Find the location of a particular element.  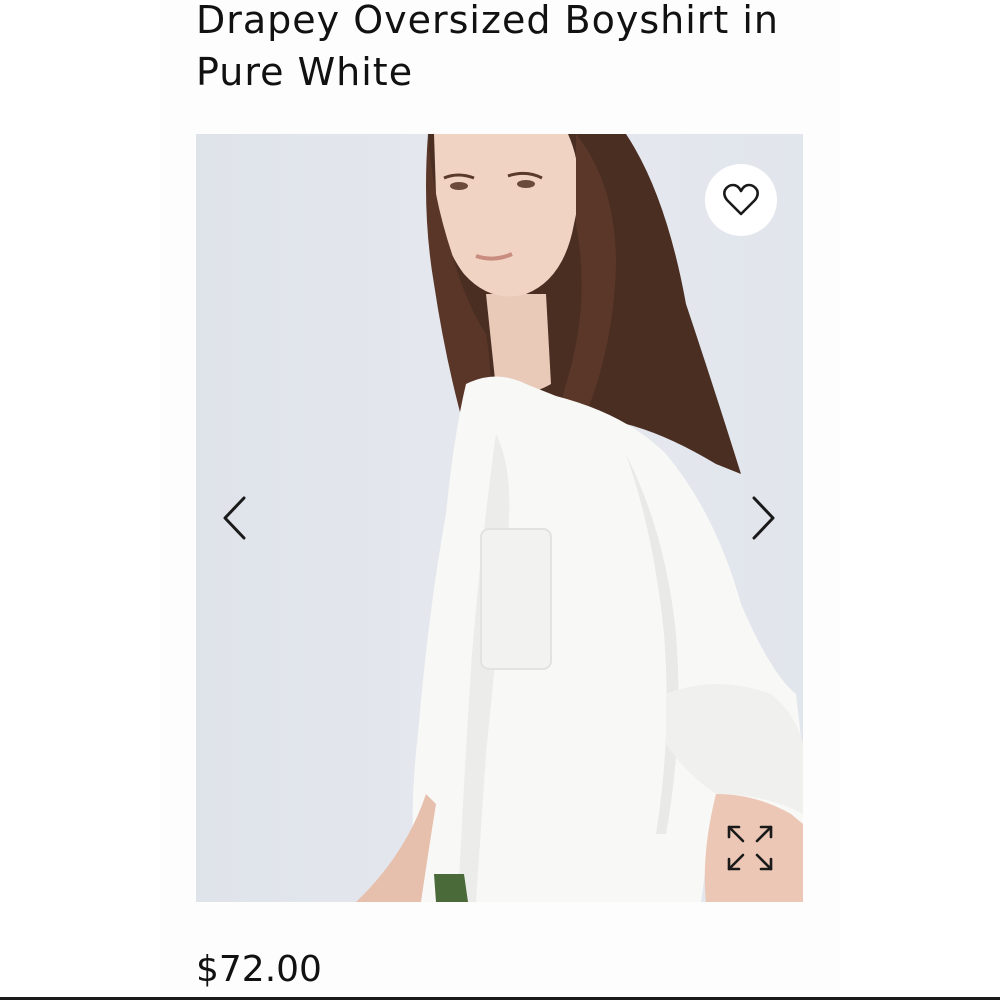

expand-arrows-icon is located at coordinates (750, 848).